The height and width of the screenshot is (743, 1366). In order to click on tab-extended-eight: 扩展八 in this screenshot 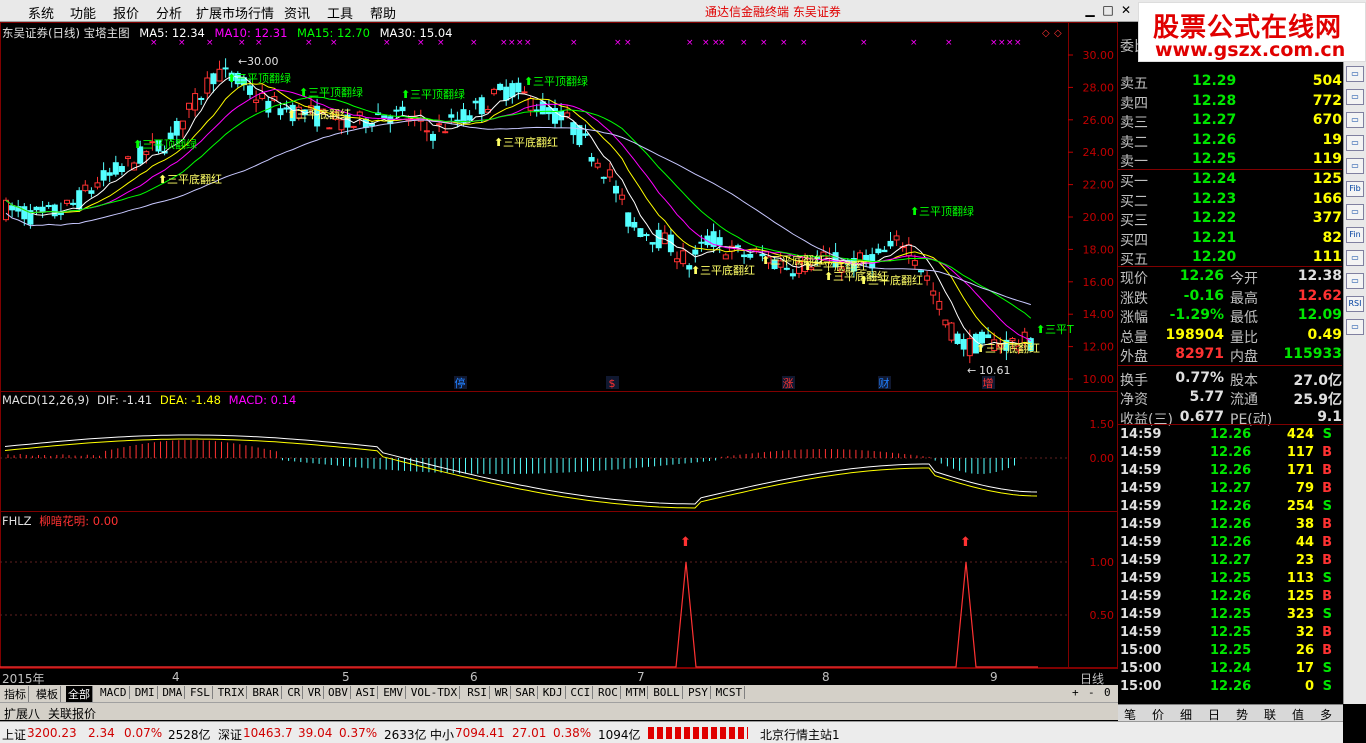, I will do `click(22, 713)`.